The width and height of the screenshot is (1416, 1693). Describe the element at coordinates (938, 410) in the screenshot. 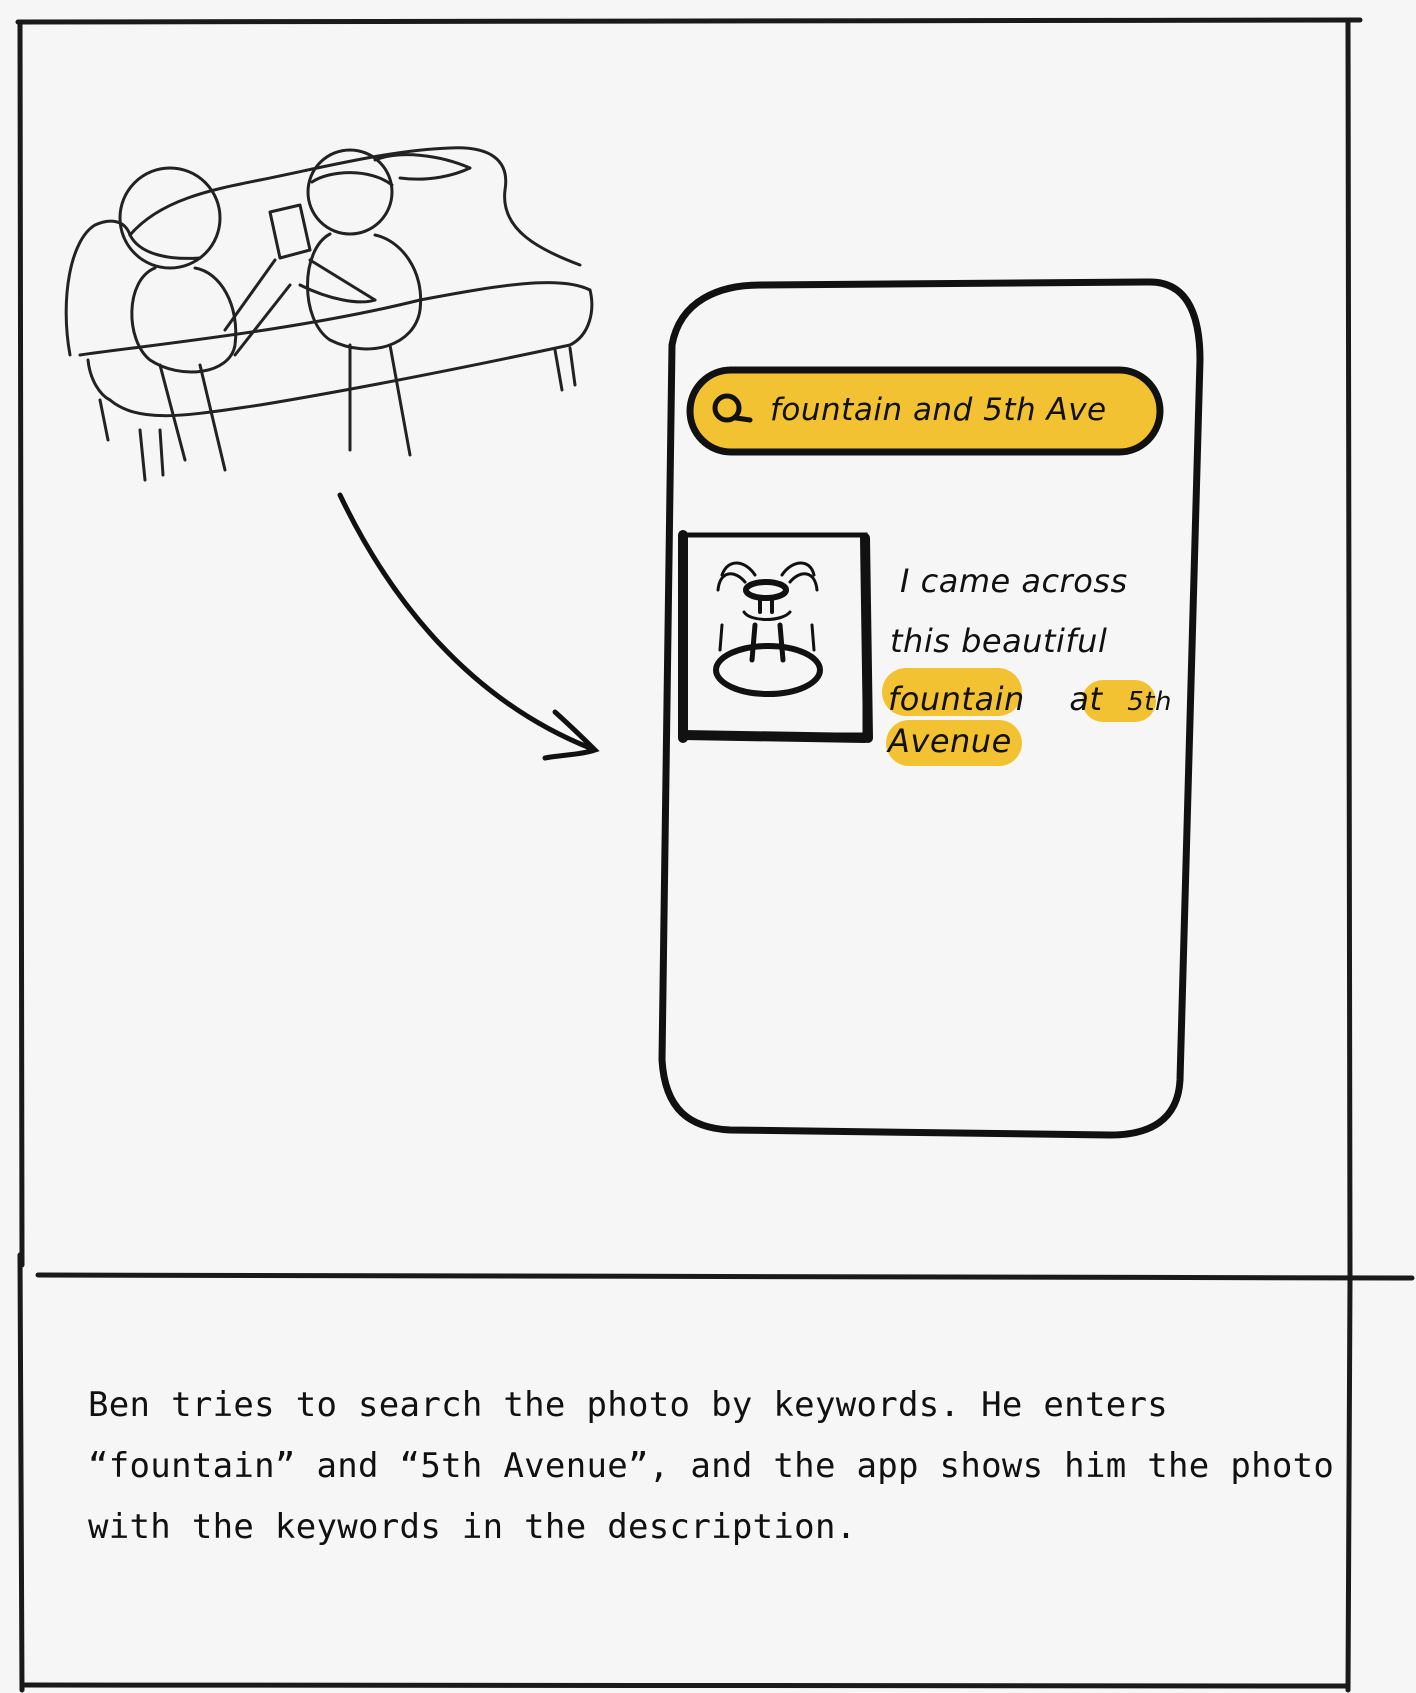

I see `search-query: fountain and 5th Ave` at that location.